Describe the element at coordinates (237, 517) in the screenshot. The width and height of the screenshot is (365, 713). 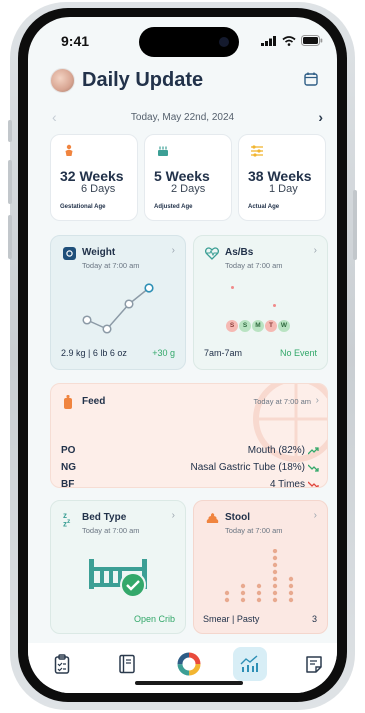
I see `stool-title: Stool` at that location.